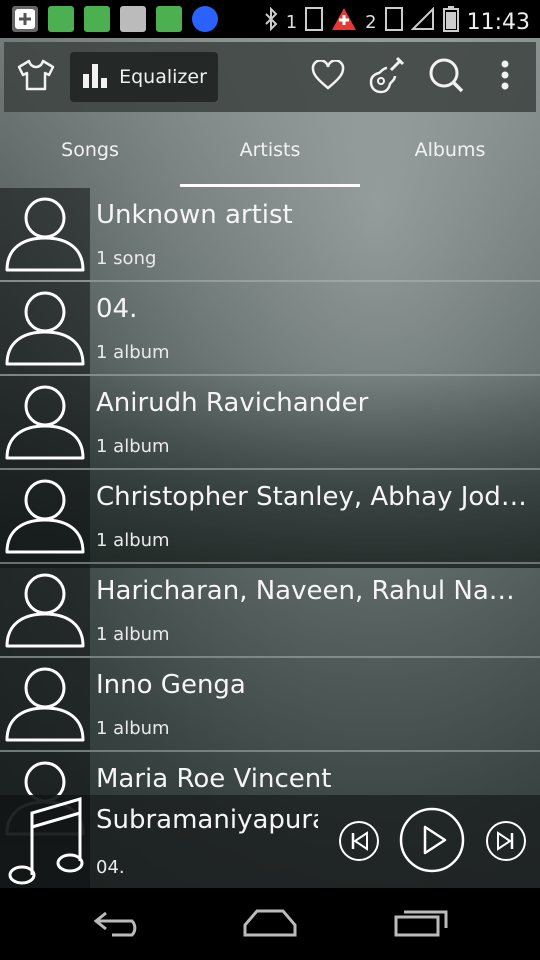 The height and width of the screenshot is (960, 540). Describe the element at coordinates (316, 591) in the screenshot. I see `artist-name: Haricharan, Naveen, Rahul Nambiar` at that location.